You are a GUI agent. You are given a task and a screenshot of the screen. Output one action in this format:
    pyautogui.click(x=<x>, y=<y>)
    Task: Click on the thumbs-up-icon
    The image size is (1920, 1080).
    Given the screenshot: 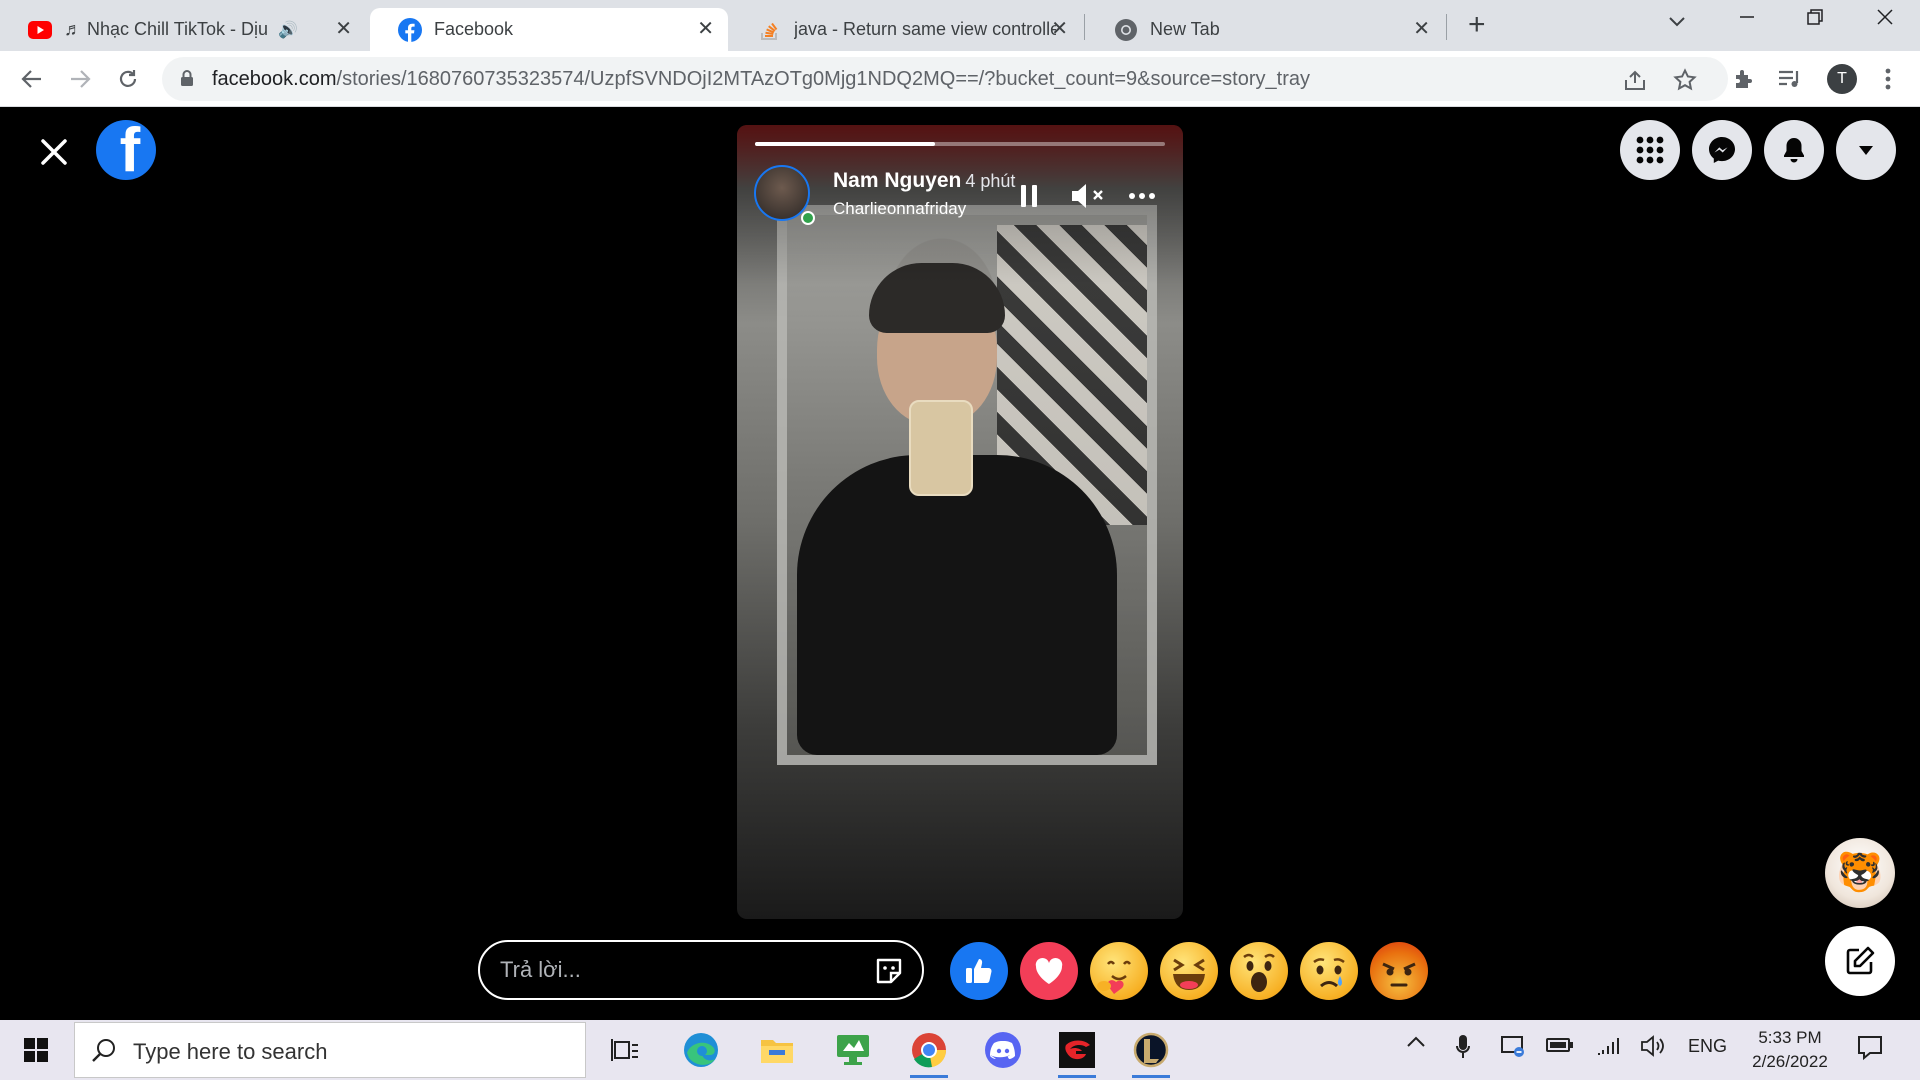 What is the action you would take?
    pyautogui.click(x=979, y=971)
    